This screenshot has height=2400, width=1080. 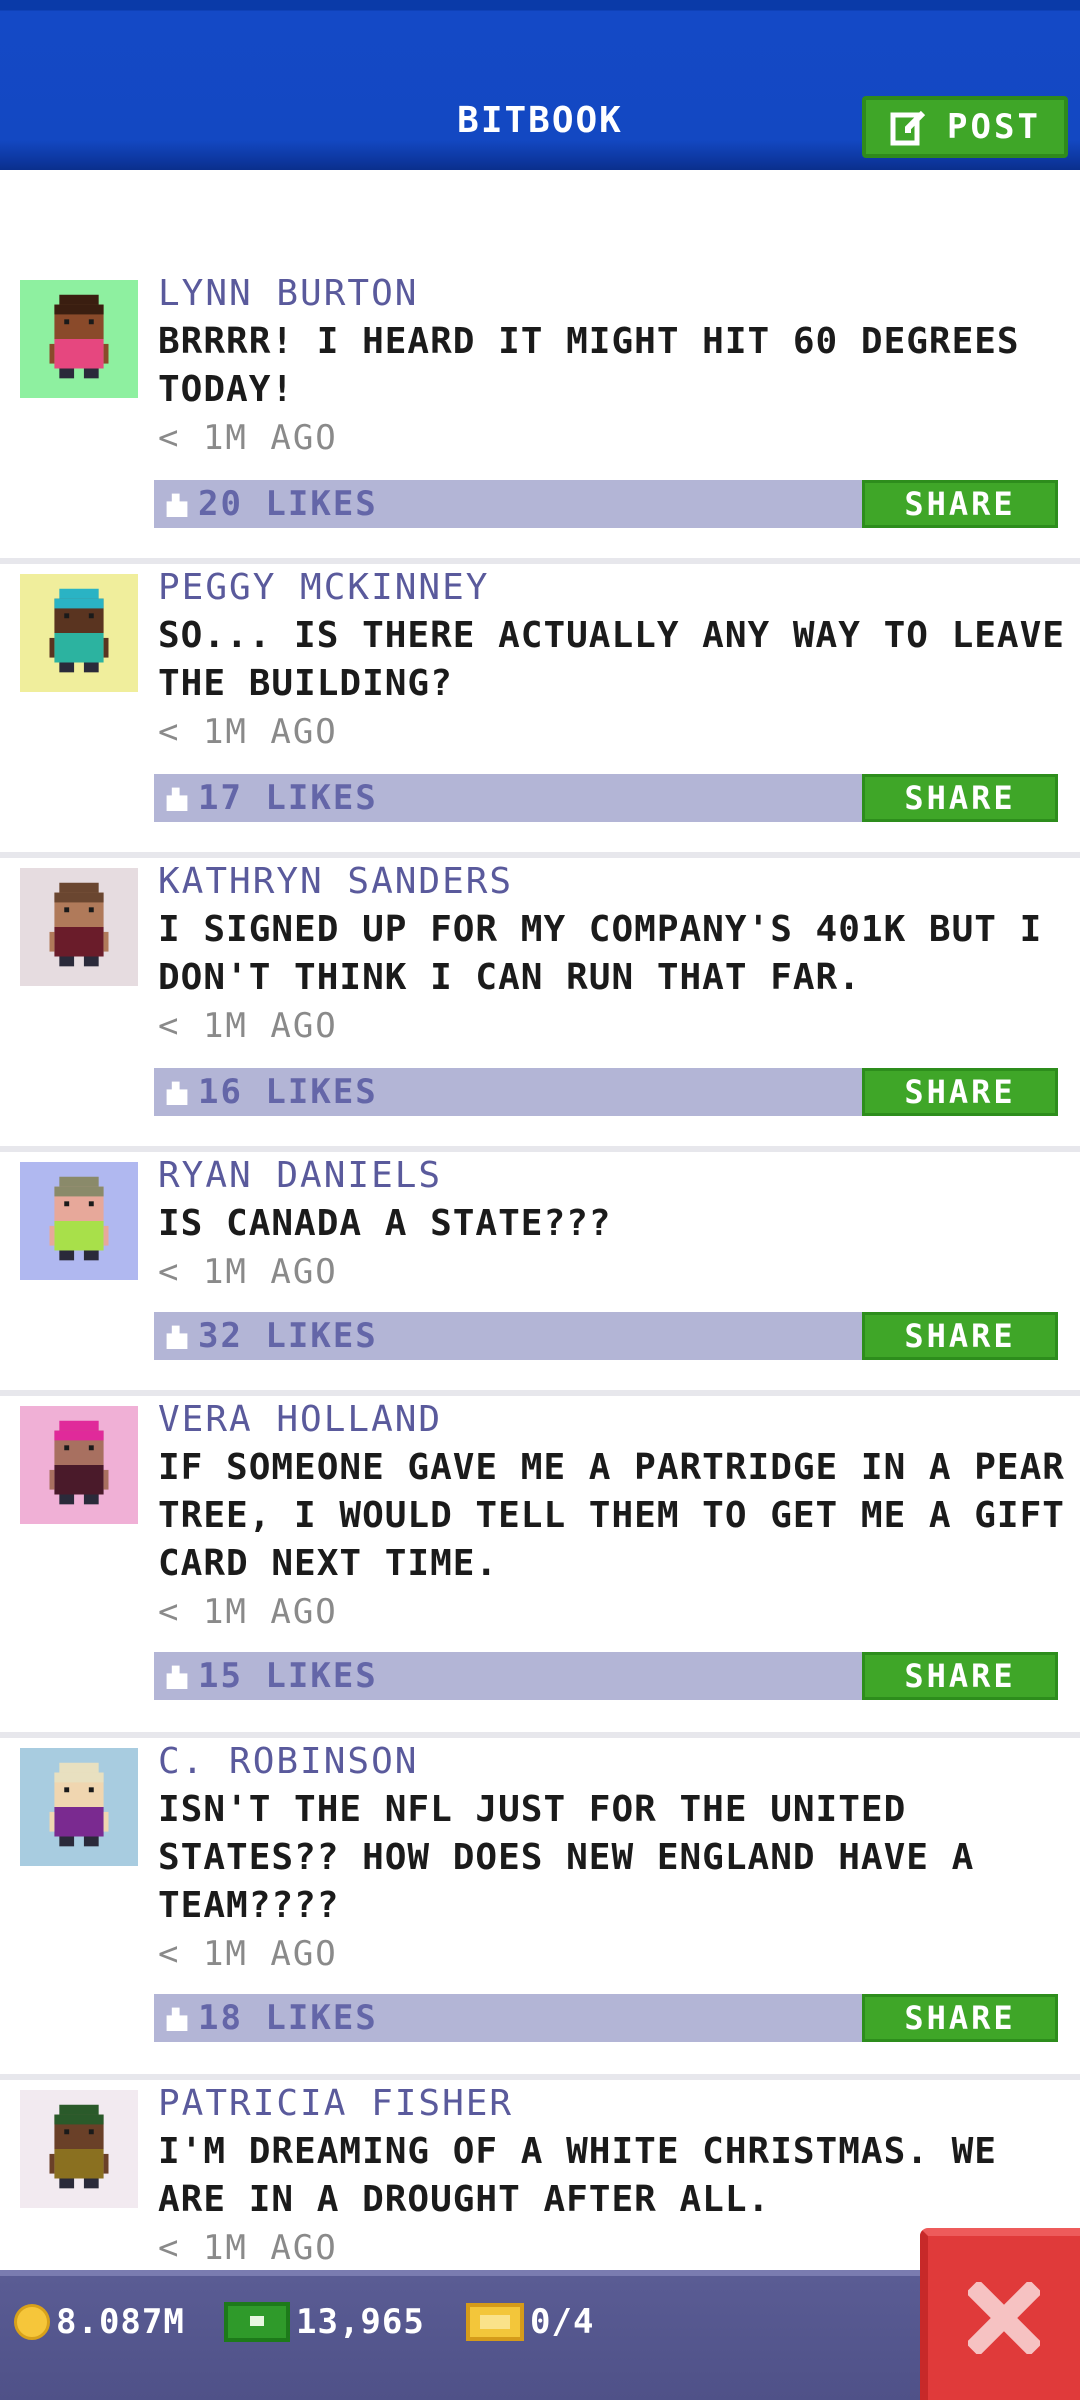 What do you see at coordinates (120, 2322) in the screenshot?
I see `coins-value: 8.087M` at bounding box center [120, 2322].